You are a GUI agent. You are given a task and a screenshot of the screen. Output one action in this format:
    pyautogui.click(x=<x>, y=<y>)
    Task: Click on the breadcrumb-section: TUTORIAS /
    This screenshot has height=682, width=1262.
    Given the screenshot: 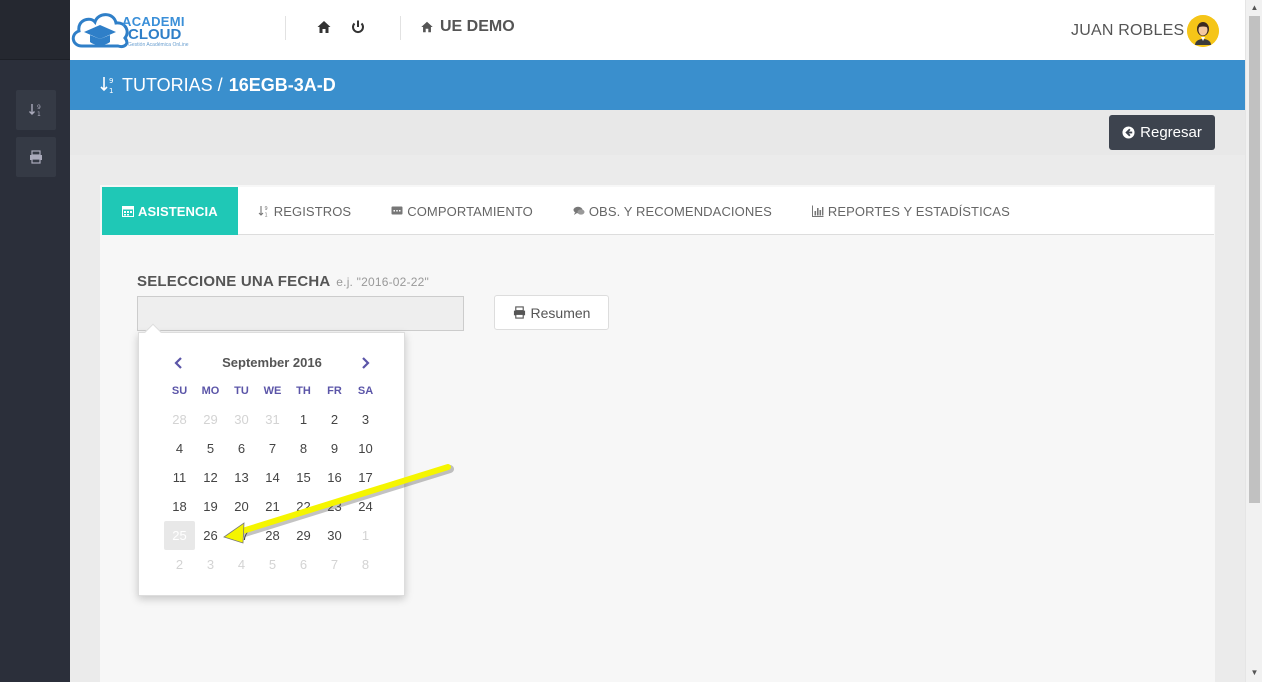 What is the action you would take?
    pyautogui.click(x=172, y=85)
    